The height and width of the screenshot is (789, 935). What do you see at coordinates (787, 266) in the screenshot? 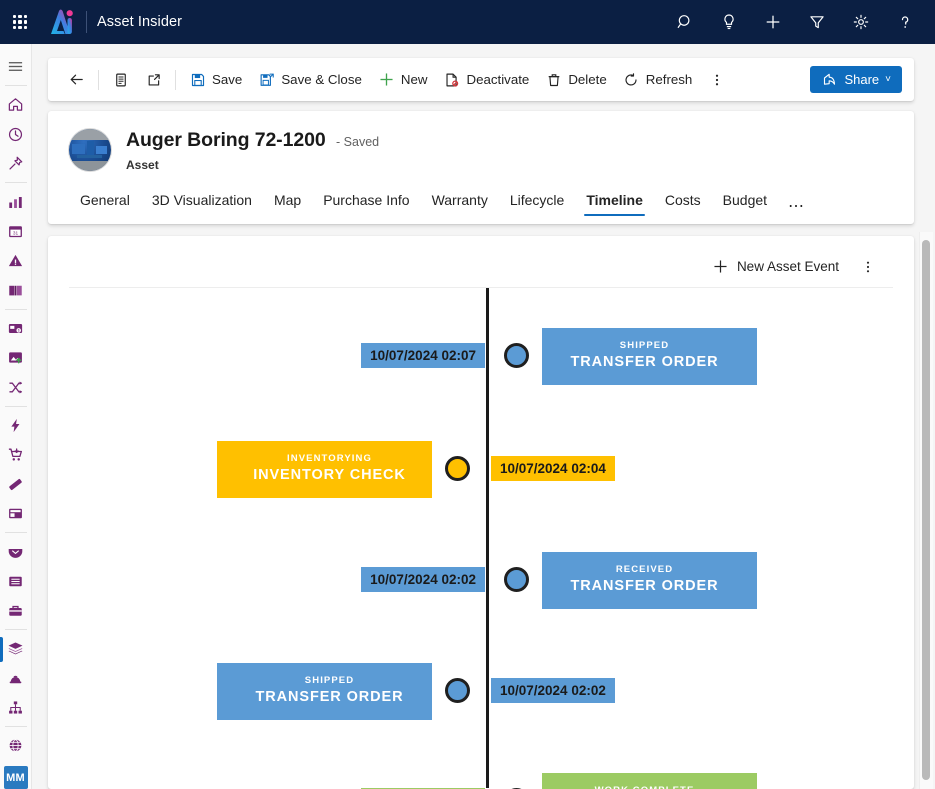
I see `new-asset-event-label: New Asset Event` at bounding box center [787, 266].